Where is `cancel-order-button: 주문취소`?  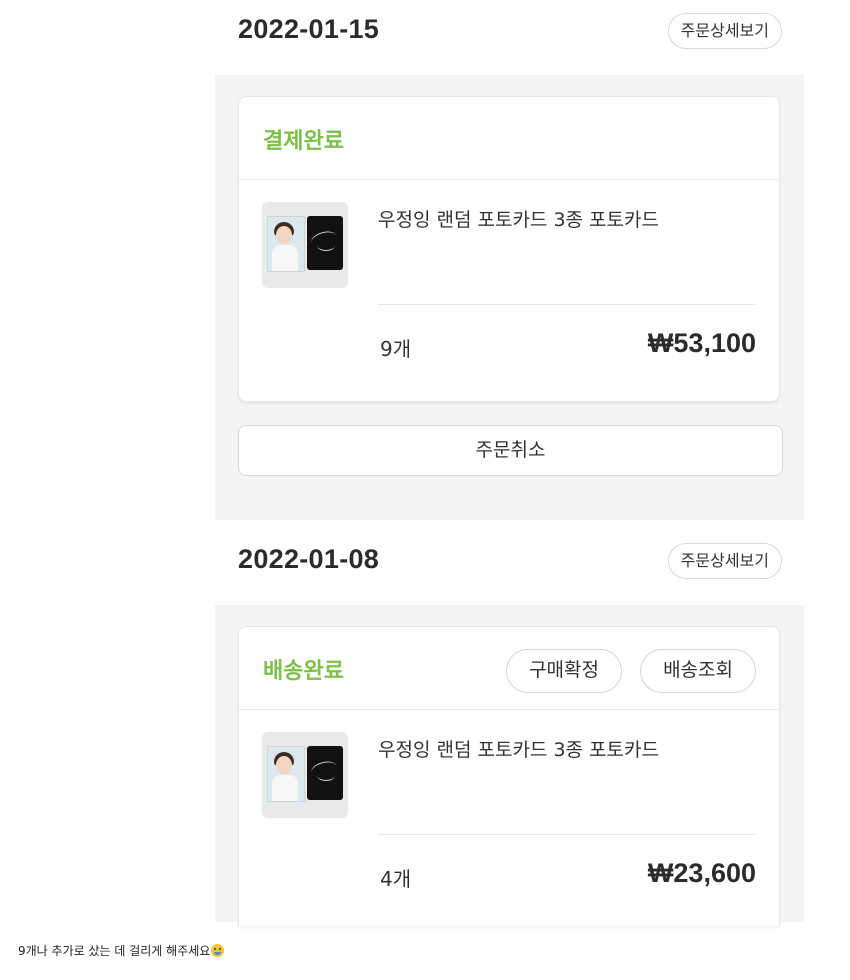
cancel-order-button: 주문취소 is located at coordinates (510, 450).